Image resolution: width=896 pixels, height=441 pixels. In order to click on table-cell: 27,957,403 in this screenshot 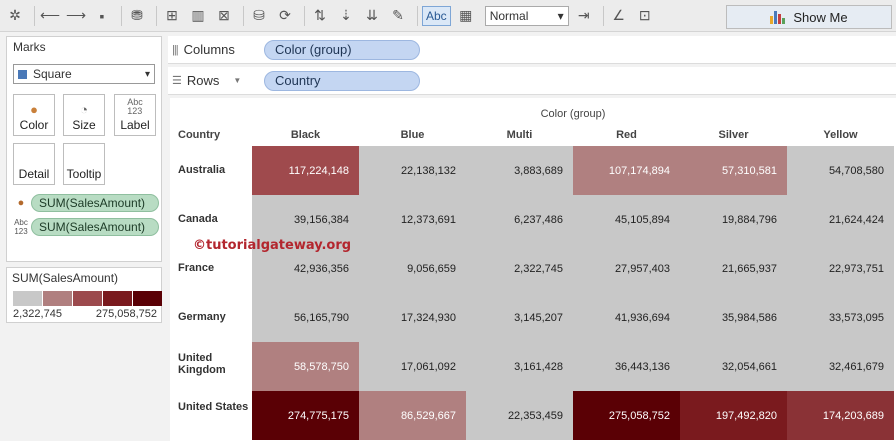, I will do `click(626, 268)`.